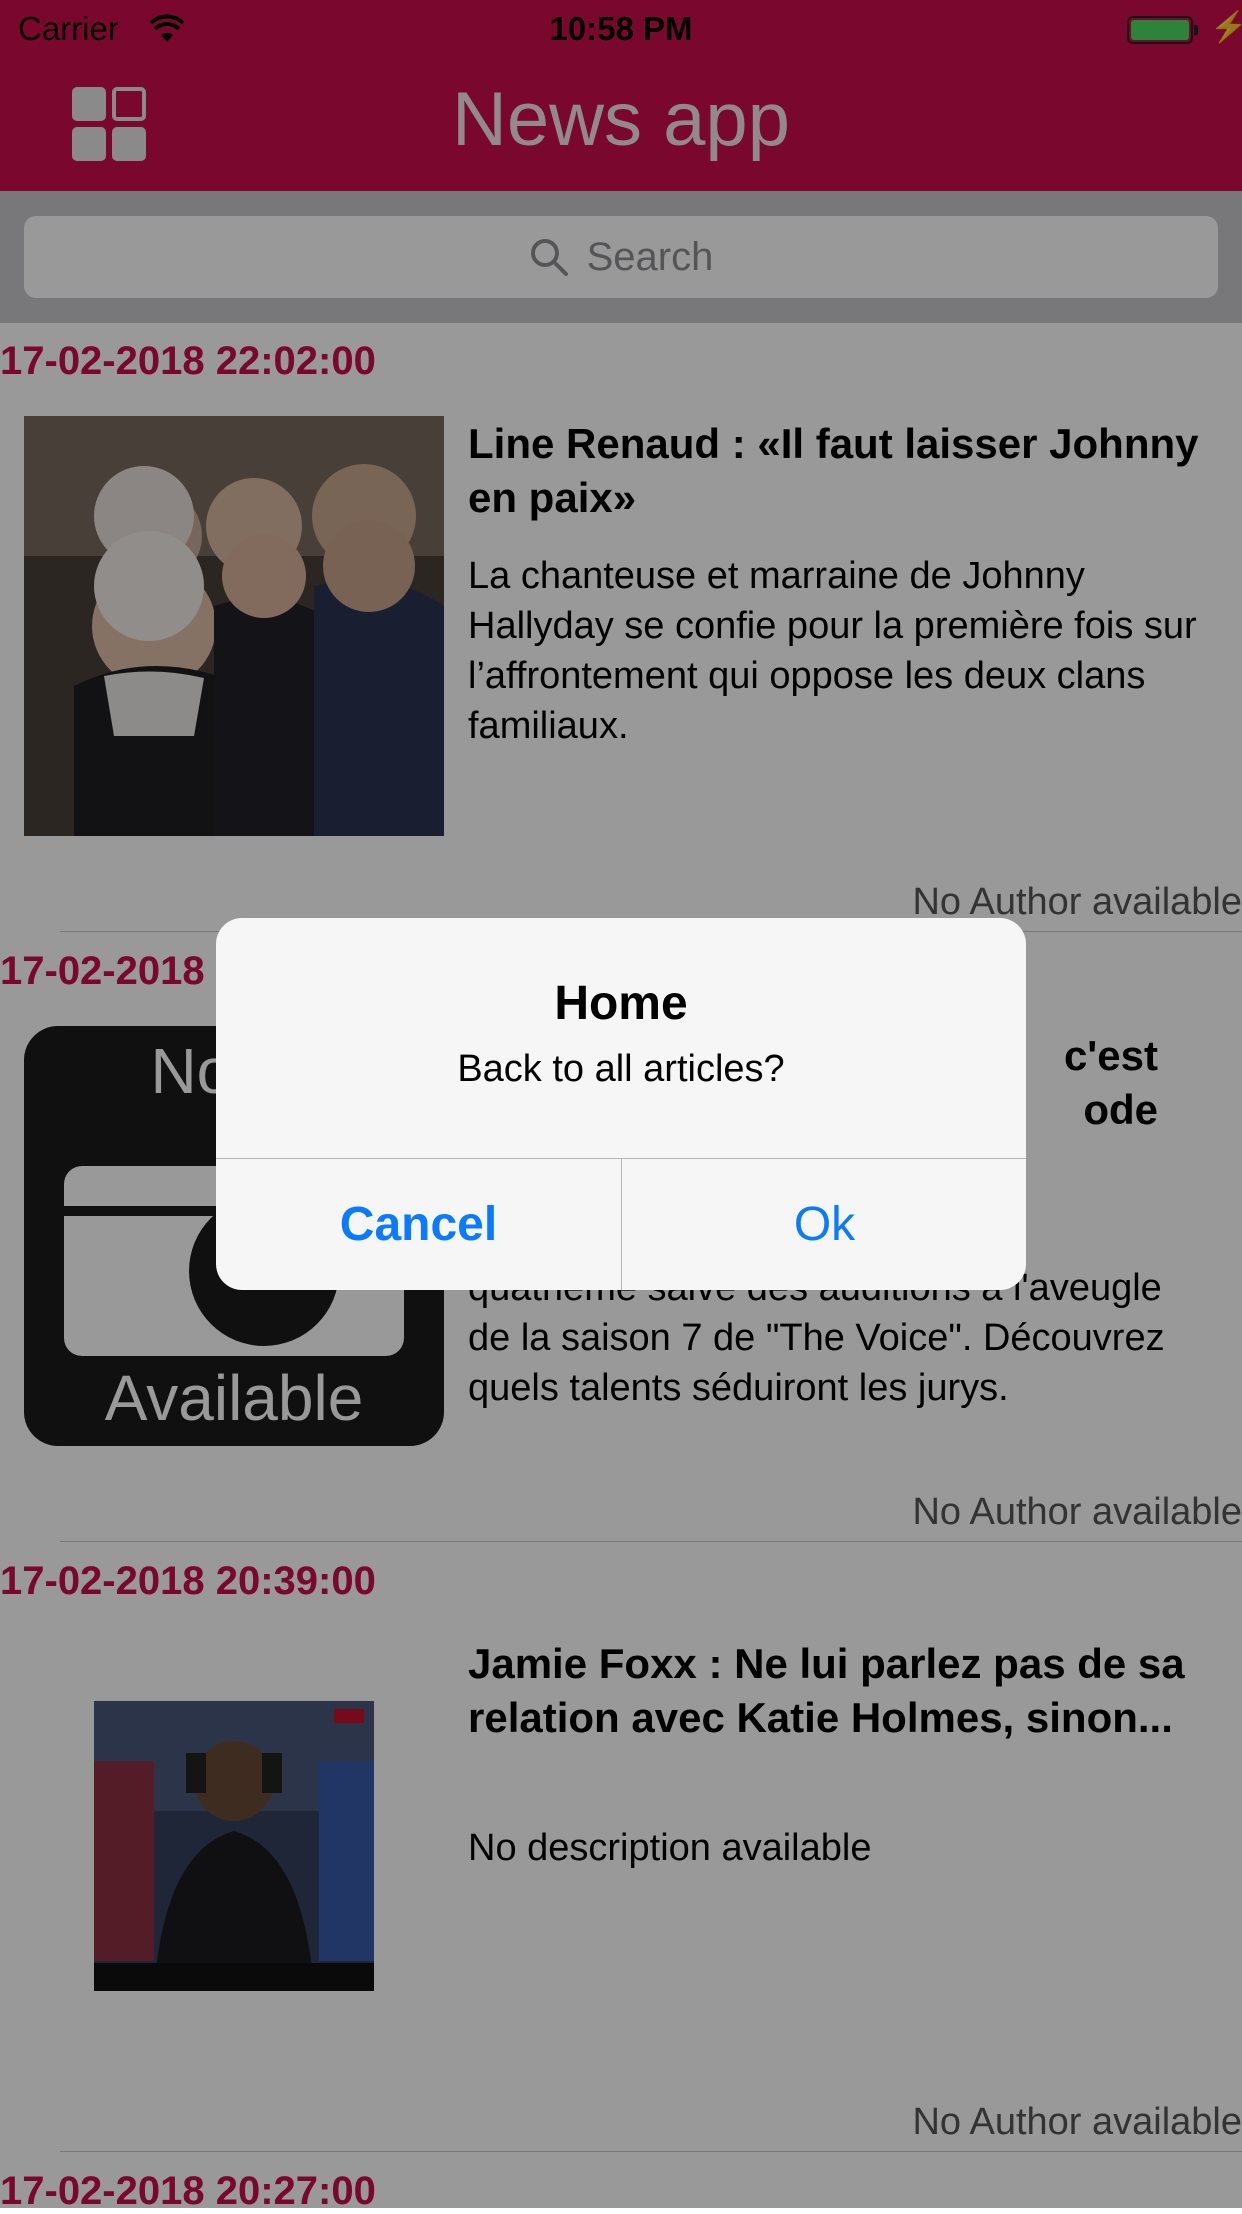 The image size is (1242, 2214). Describe the element at coordinates (418, 1224) in the screenshot. I see `cancel-button: Cancel` at that location.